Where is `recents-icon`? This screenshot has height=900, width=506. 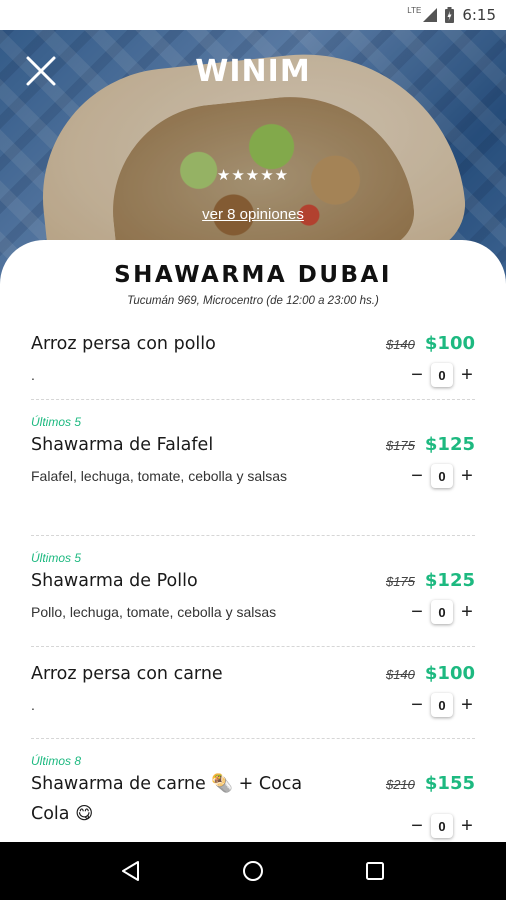 recents-icon is located at coordinates (375, 871).